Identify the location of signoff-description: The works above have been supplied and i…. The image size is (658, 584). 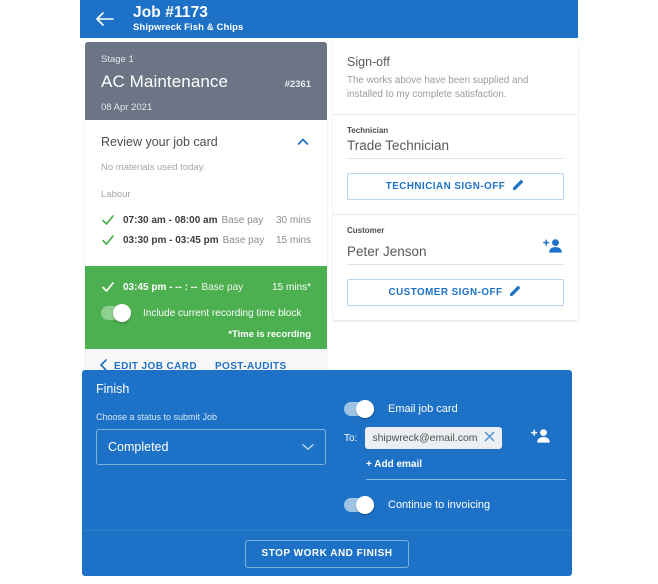
(438, 88).